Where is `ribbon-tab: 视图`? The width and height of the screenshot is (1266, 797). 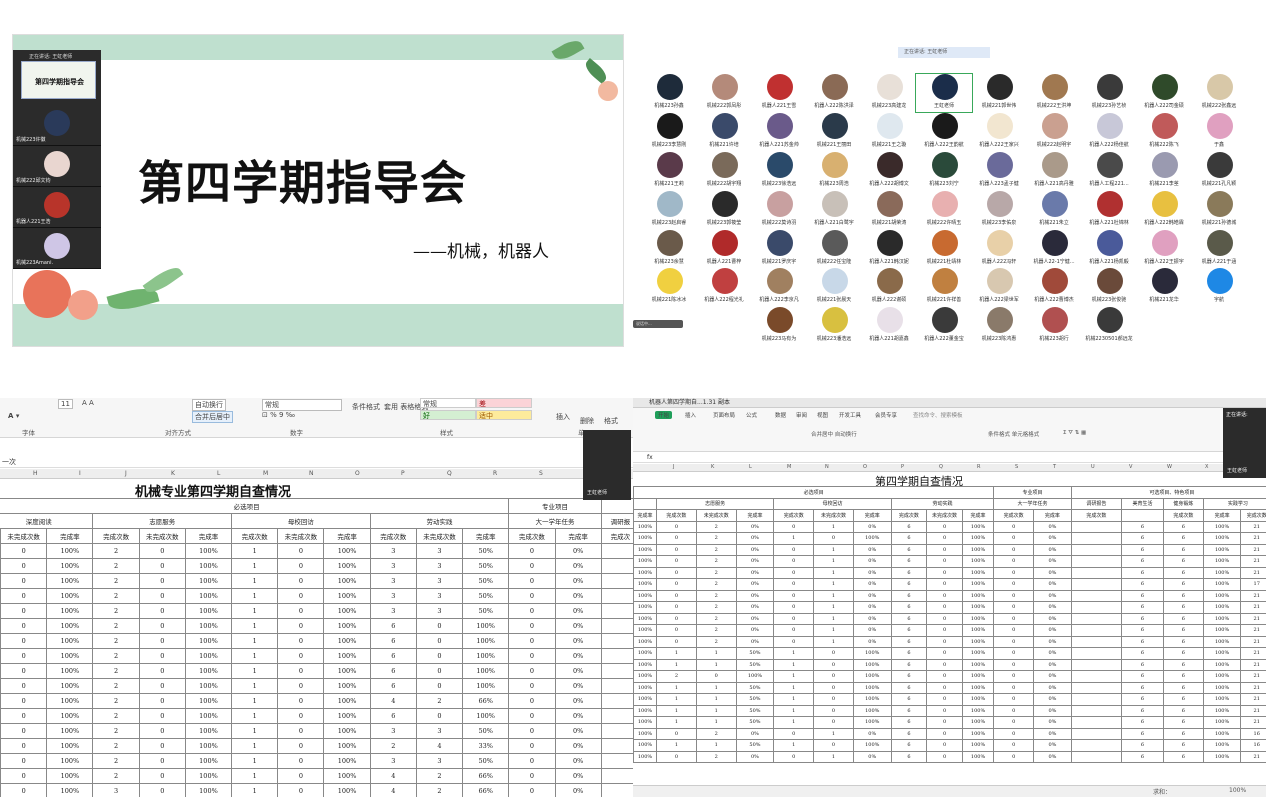
ribbon-tab: 视图 is located at coordinates (822, 415).